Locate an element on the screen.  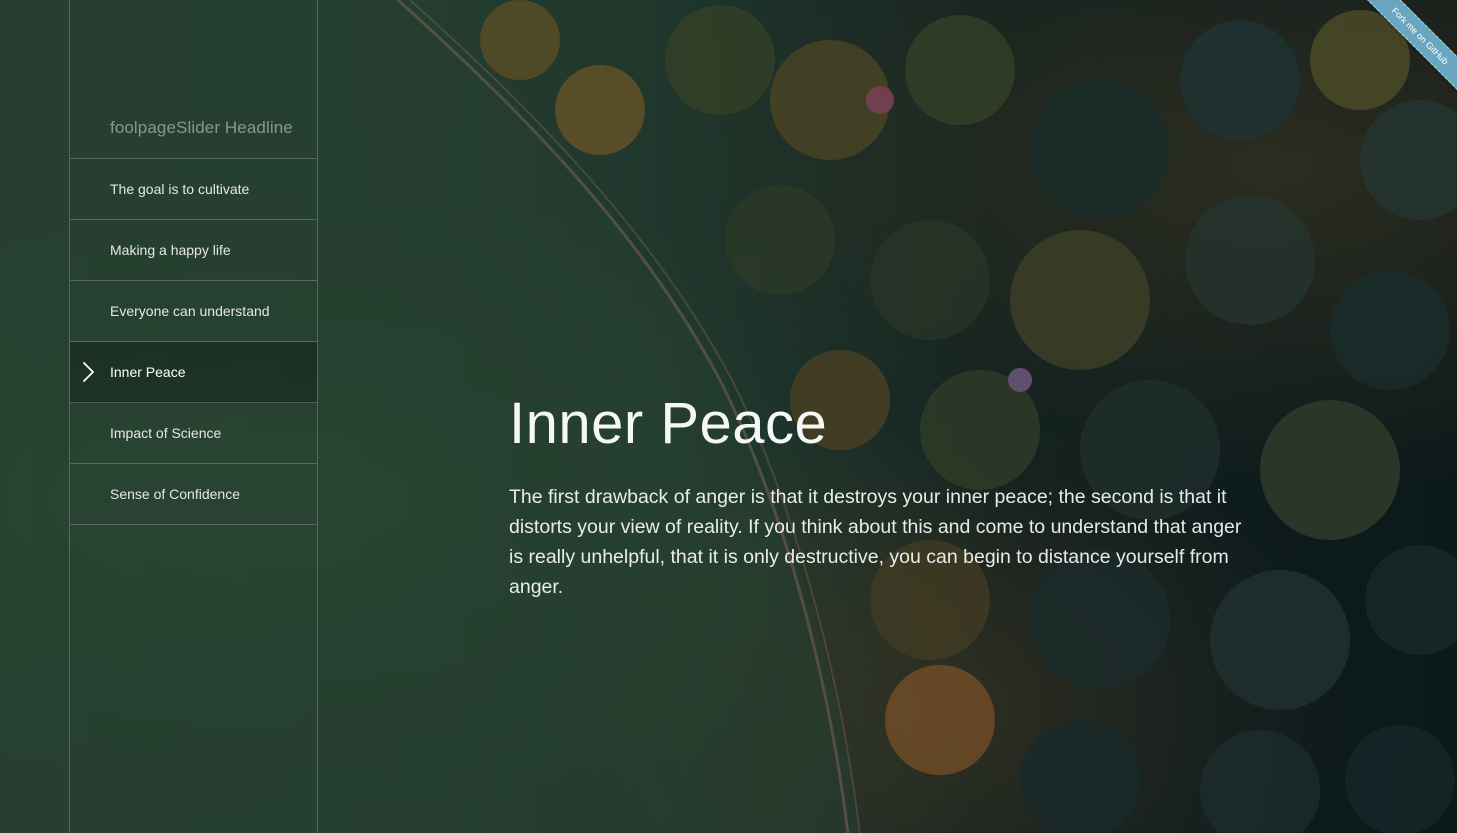
nav-item-understand: Everyone can understand is located at coordinates (193, 311).